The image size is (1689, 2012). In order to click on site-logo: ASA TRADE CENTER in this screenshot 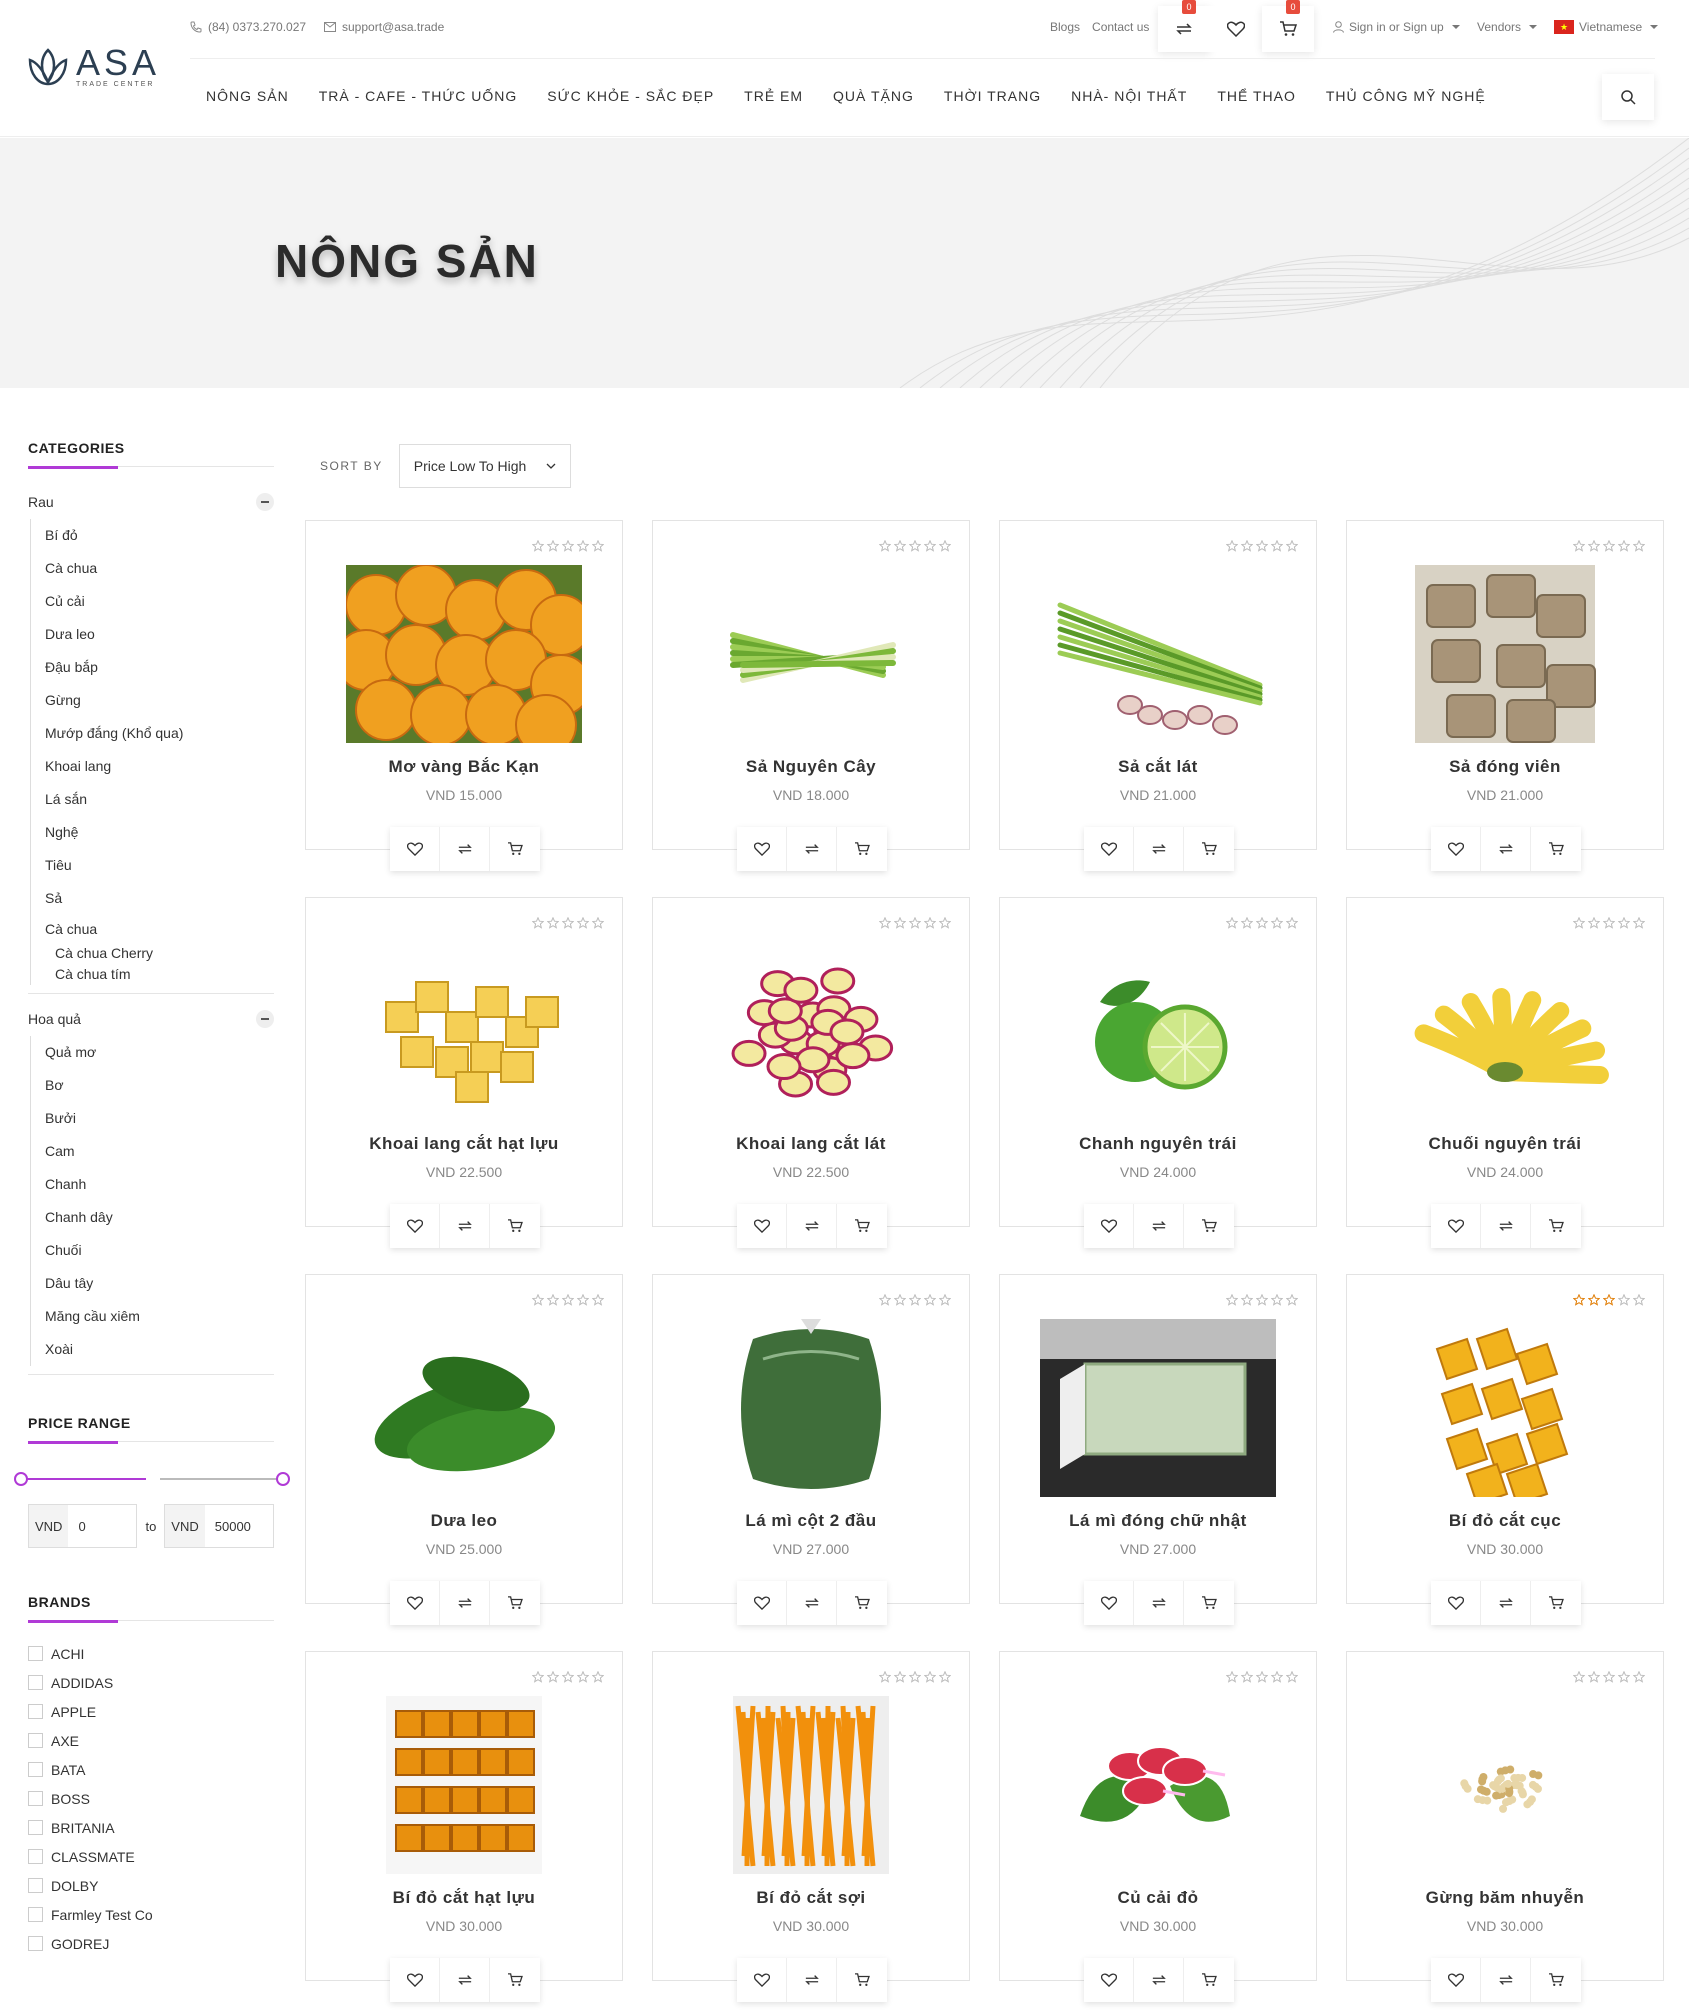, I will do `click(93, 68)`.